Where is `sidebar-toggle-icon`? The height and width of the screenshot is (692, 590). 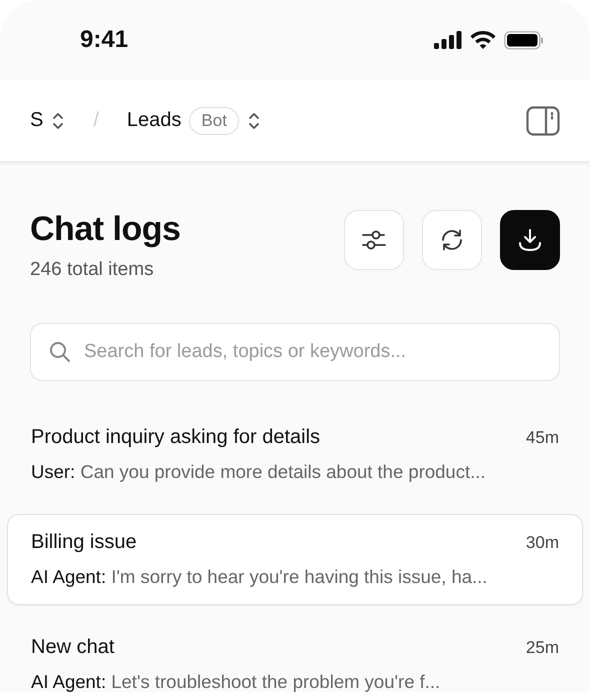
sidebar-toggle-icon is located at coordinates (543, 121).